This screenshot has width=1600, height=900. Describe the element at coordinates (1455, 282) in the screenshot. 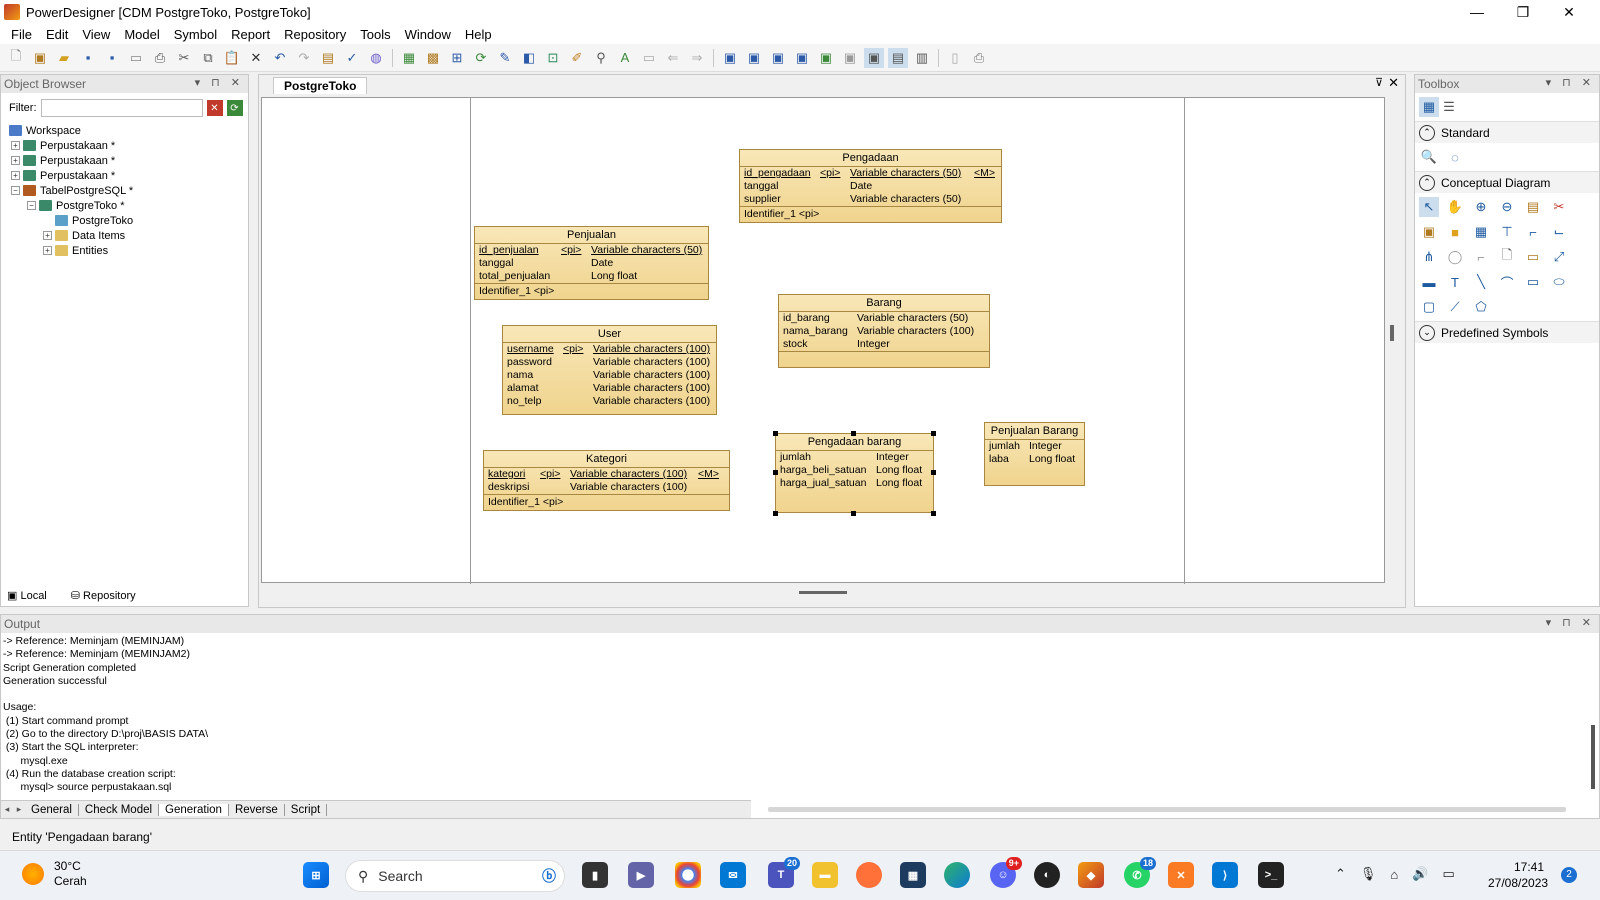

I see `text-tool-icon: T` at that location.